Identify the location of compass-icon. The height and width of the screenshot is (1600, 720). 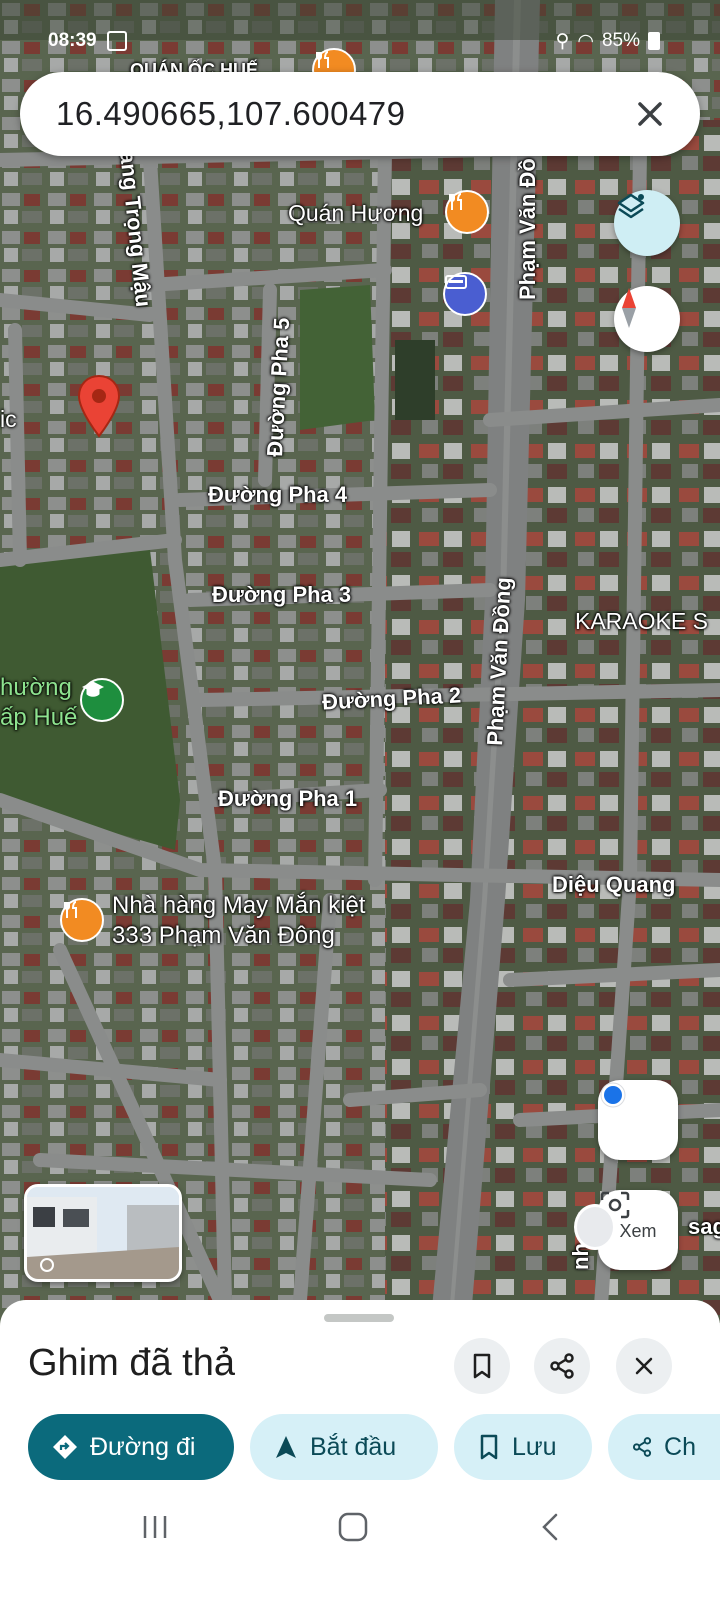
(629, 308).